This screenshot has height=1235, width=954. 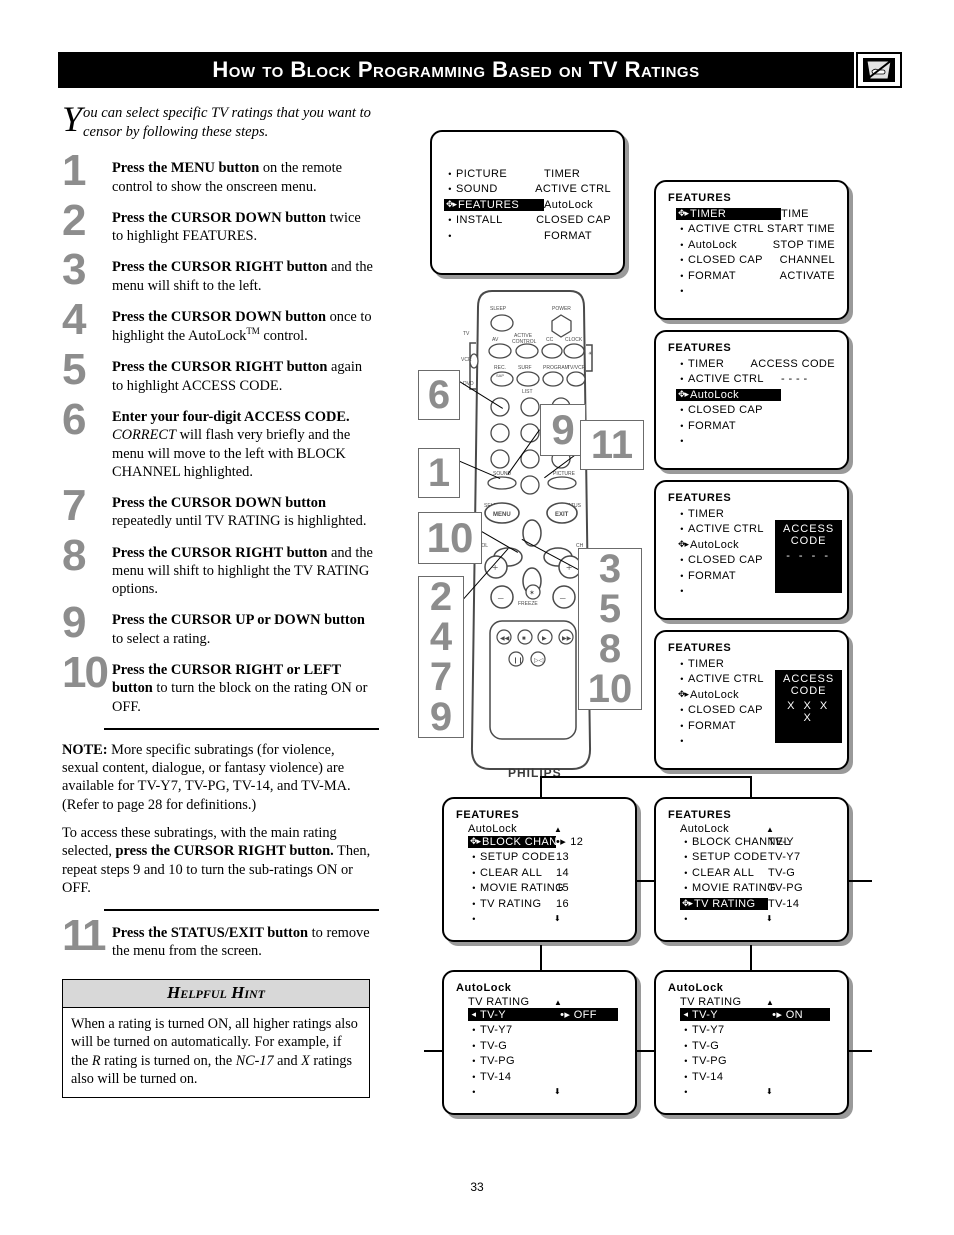 I want to click on osd-item-block-channel: • BLOCK CHANNEL, so click(x=735, y=842).